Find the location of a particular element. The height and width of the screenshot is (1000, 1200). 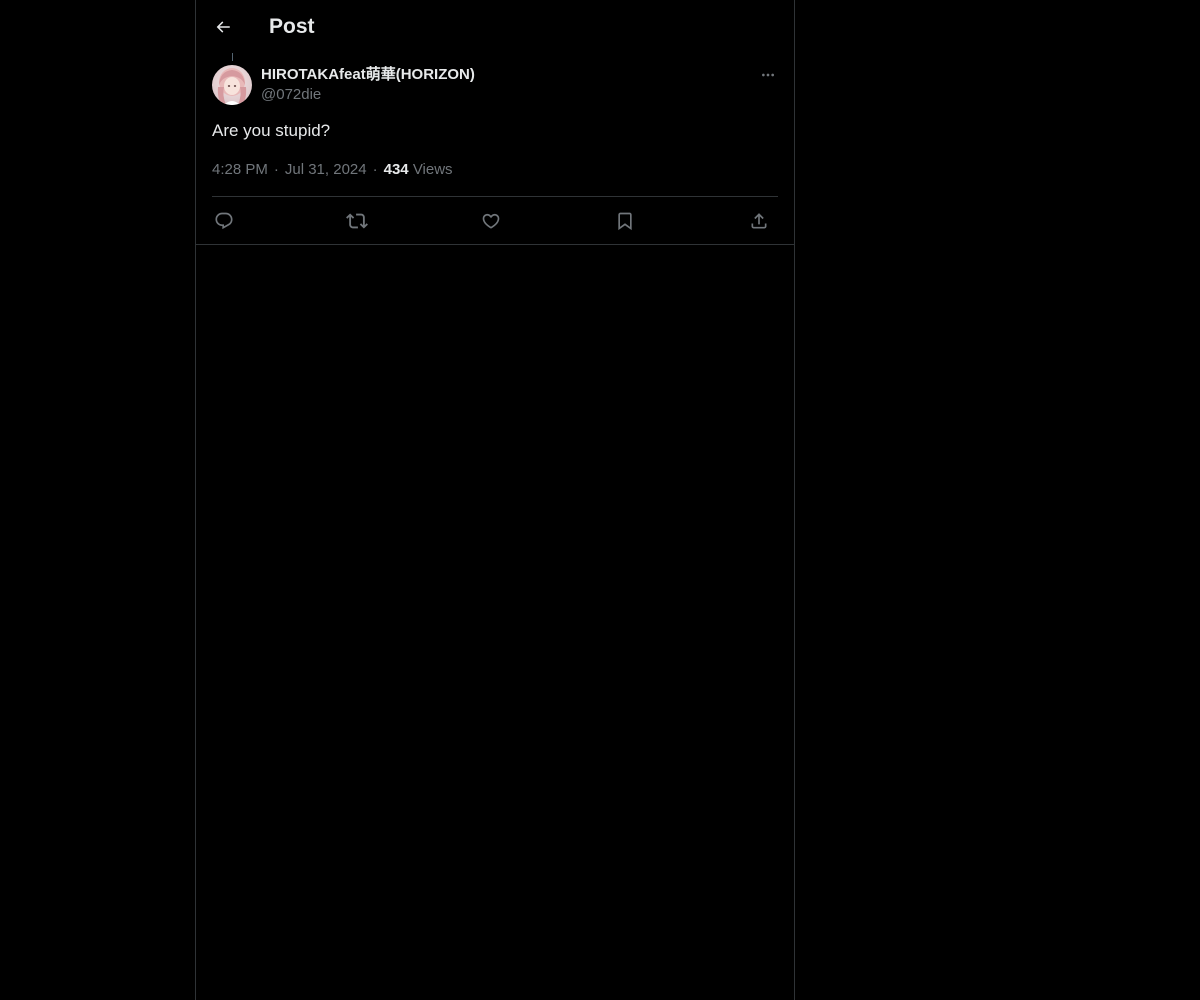

bookmark-button is located at coordinates (625, 221).